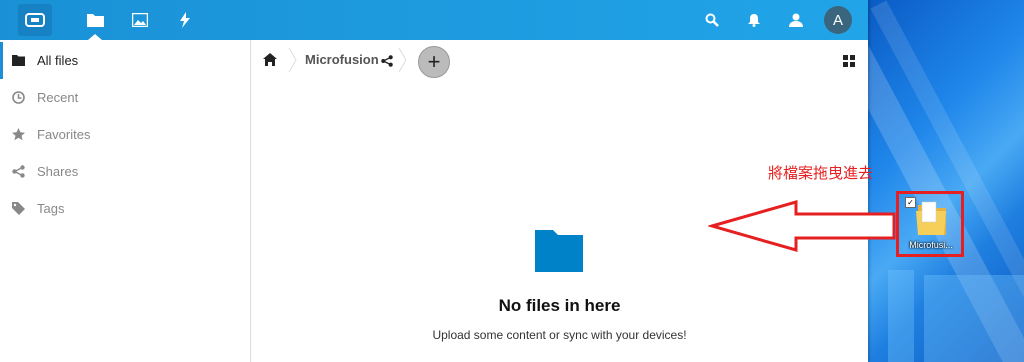  Describe the element at coordinates (712, 20) in the screenshot. I see `search-icon` at that location.